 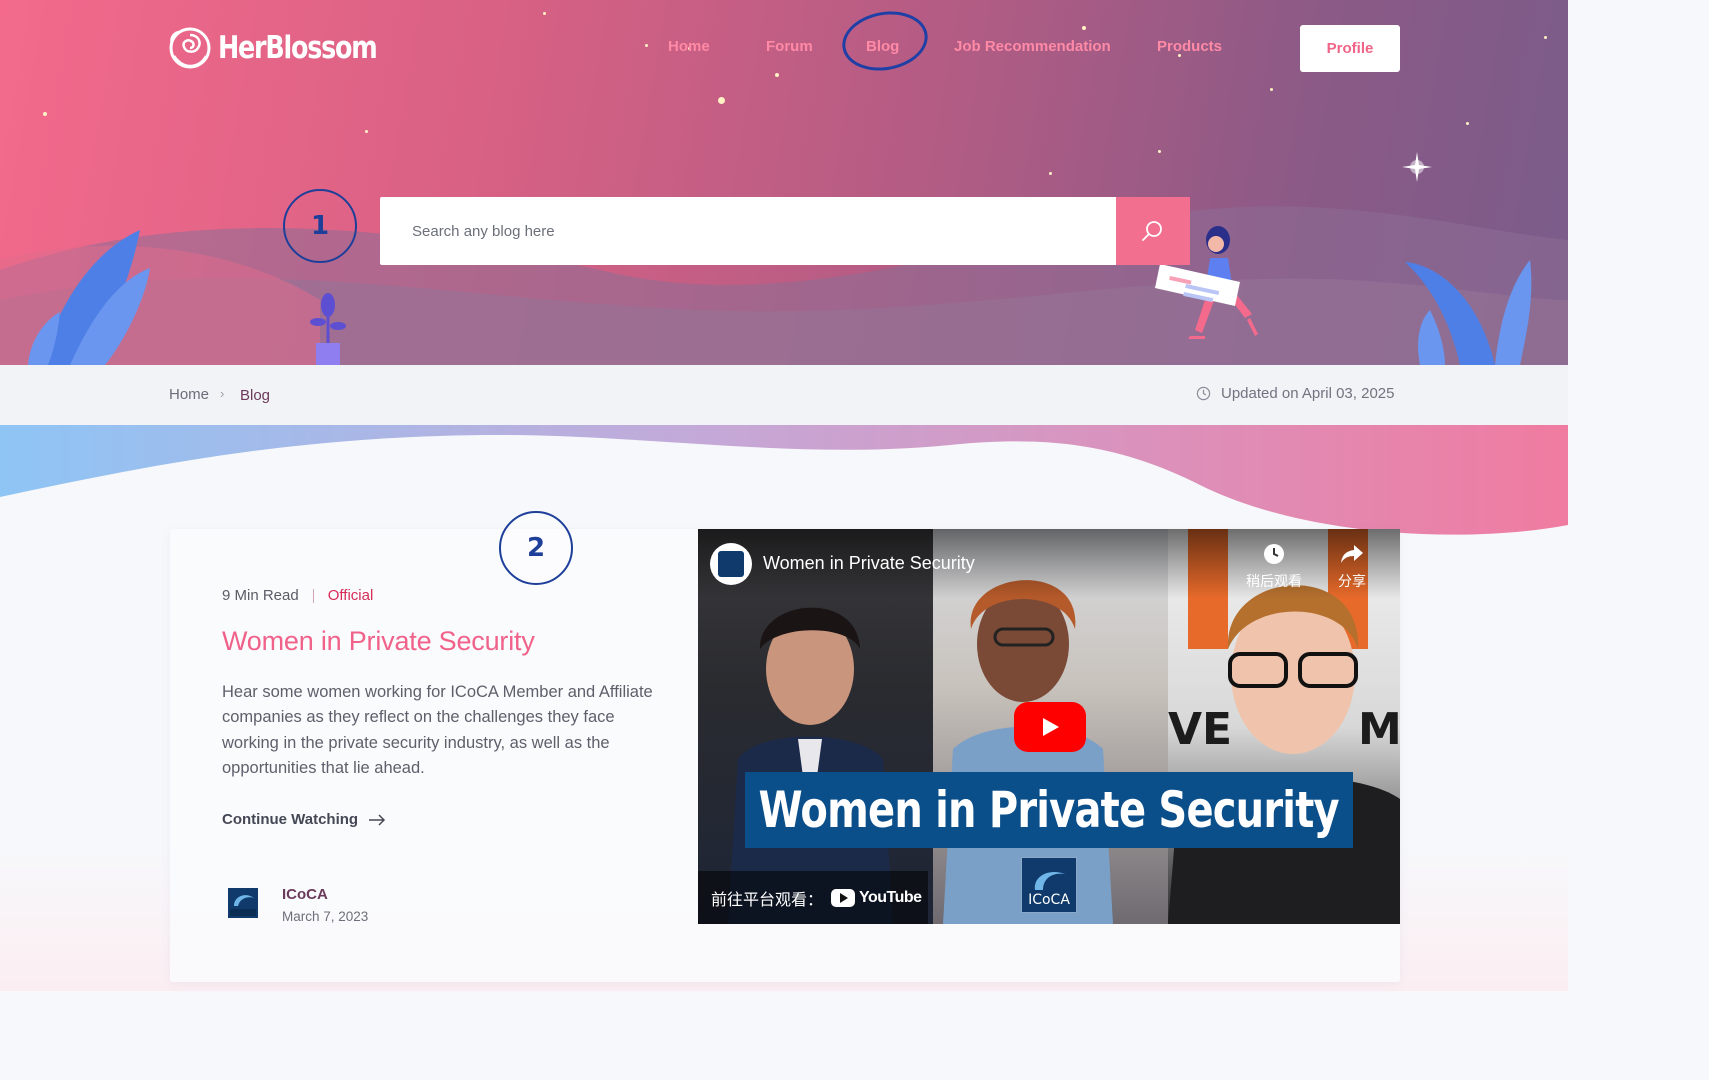 I want to click on post-date: March 7, 2023, so click(x=325, y=916).